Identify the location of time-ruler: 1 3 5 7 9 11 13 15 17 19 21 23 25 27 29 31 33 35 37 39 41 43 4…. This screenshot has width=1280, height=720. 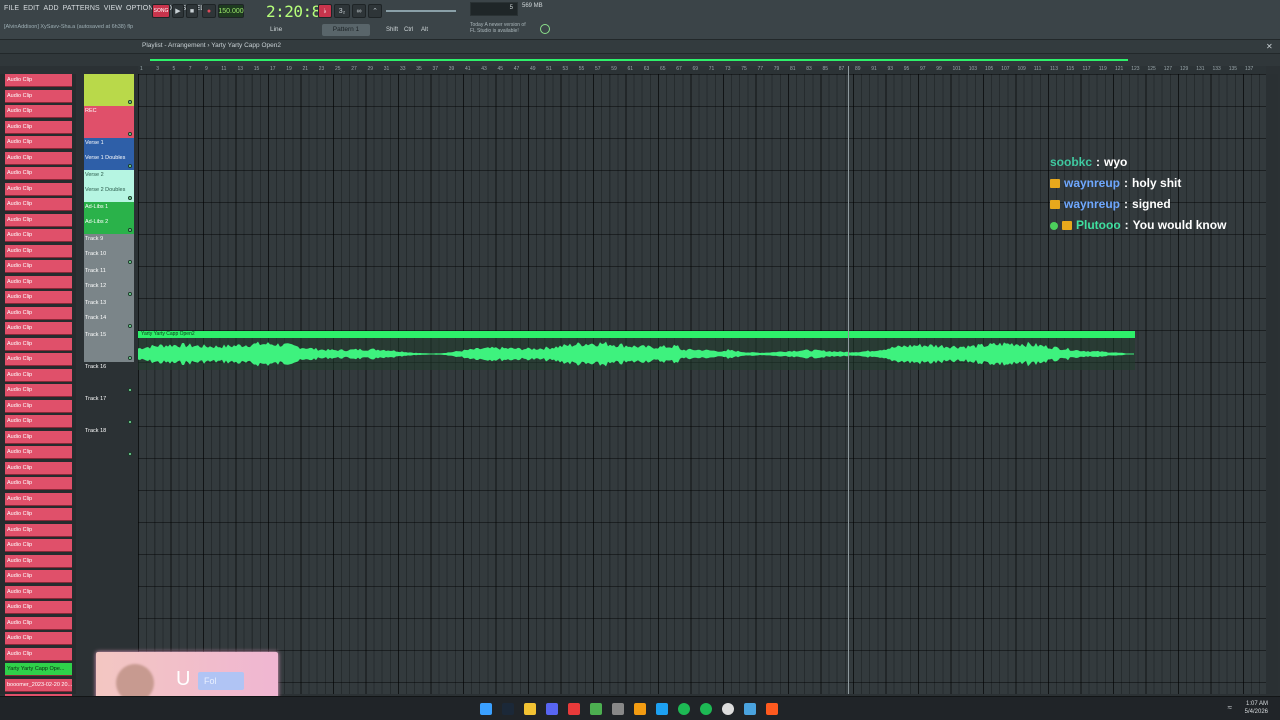
(702, 70).